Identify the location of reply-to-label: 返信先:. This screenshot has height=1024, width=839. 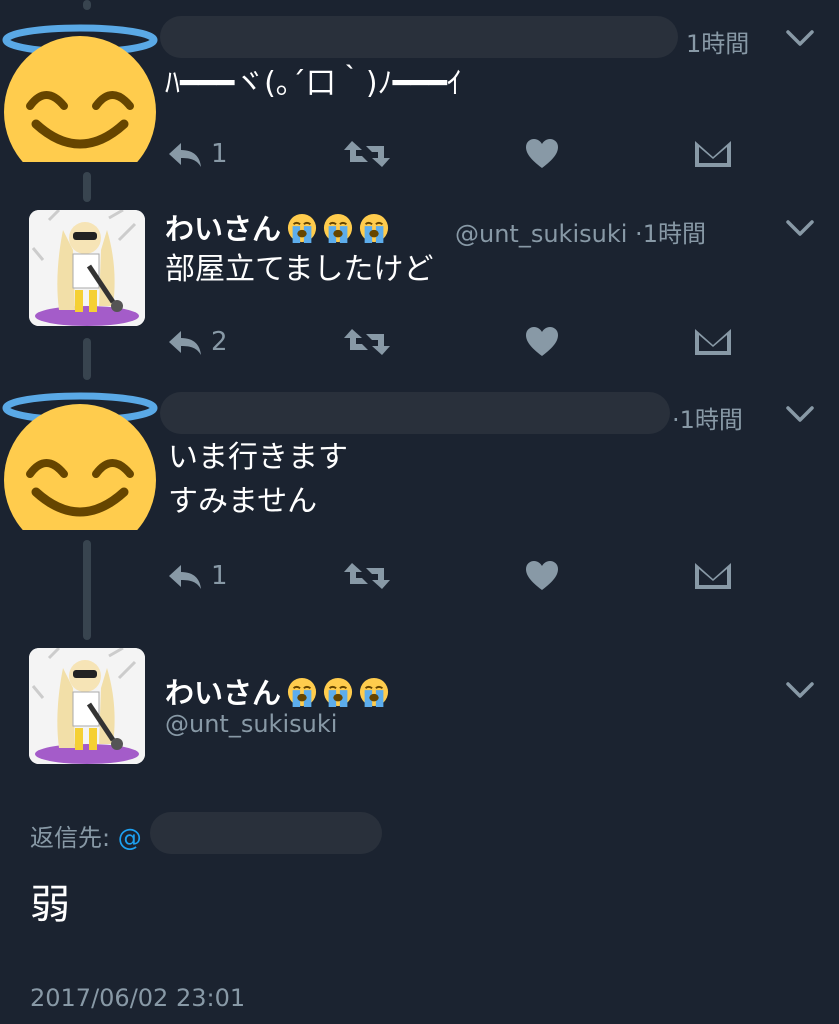
(70, 838).